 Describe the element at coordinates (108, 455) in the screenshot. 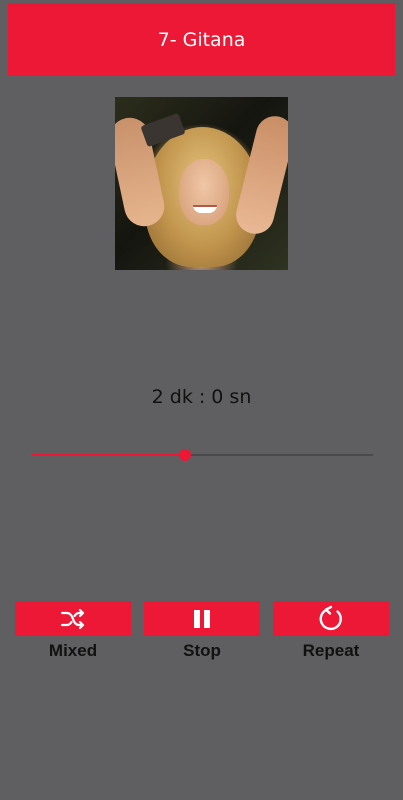

I see `seek-progress-fill` at that location.